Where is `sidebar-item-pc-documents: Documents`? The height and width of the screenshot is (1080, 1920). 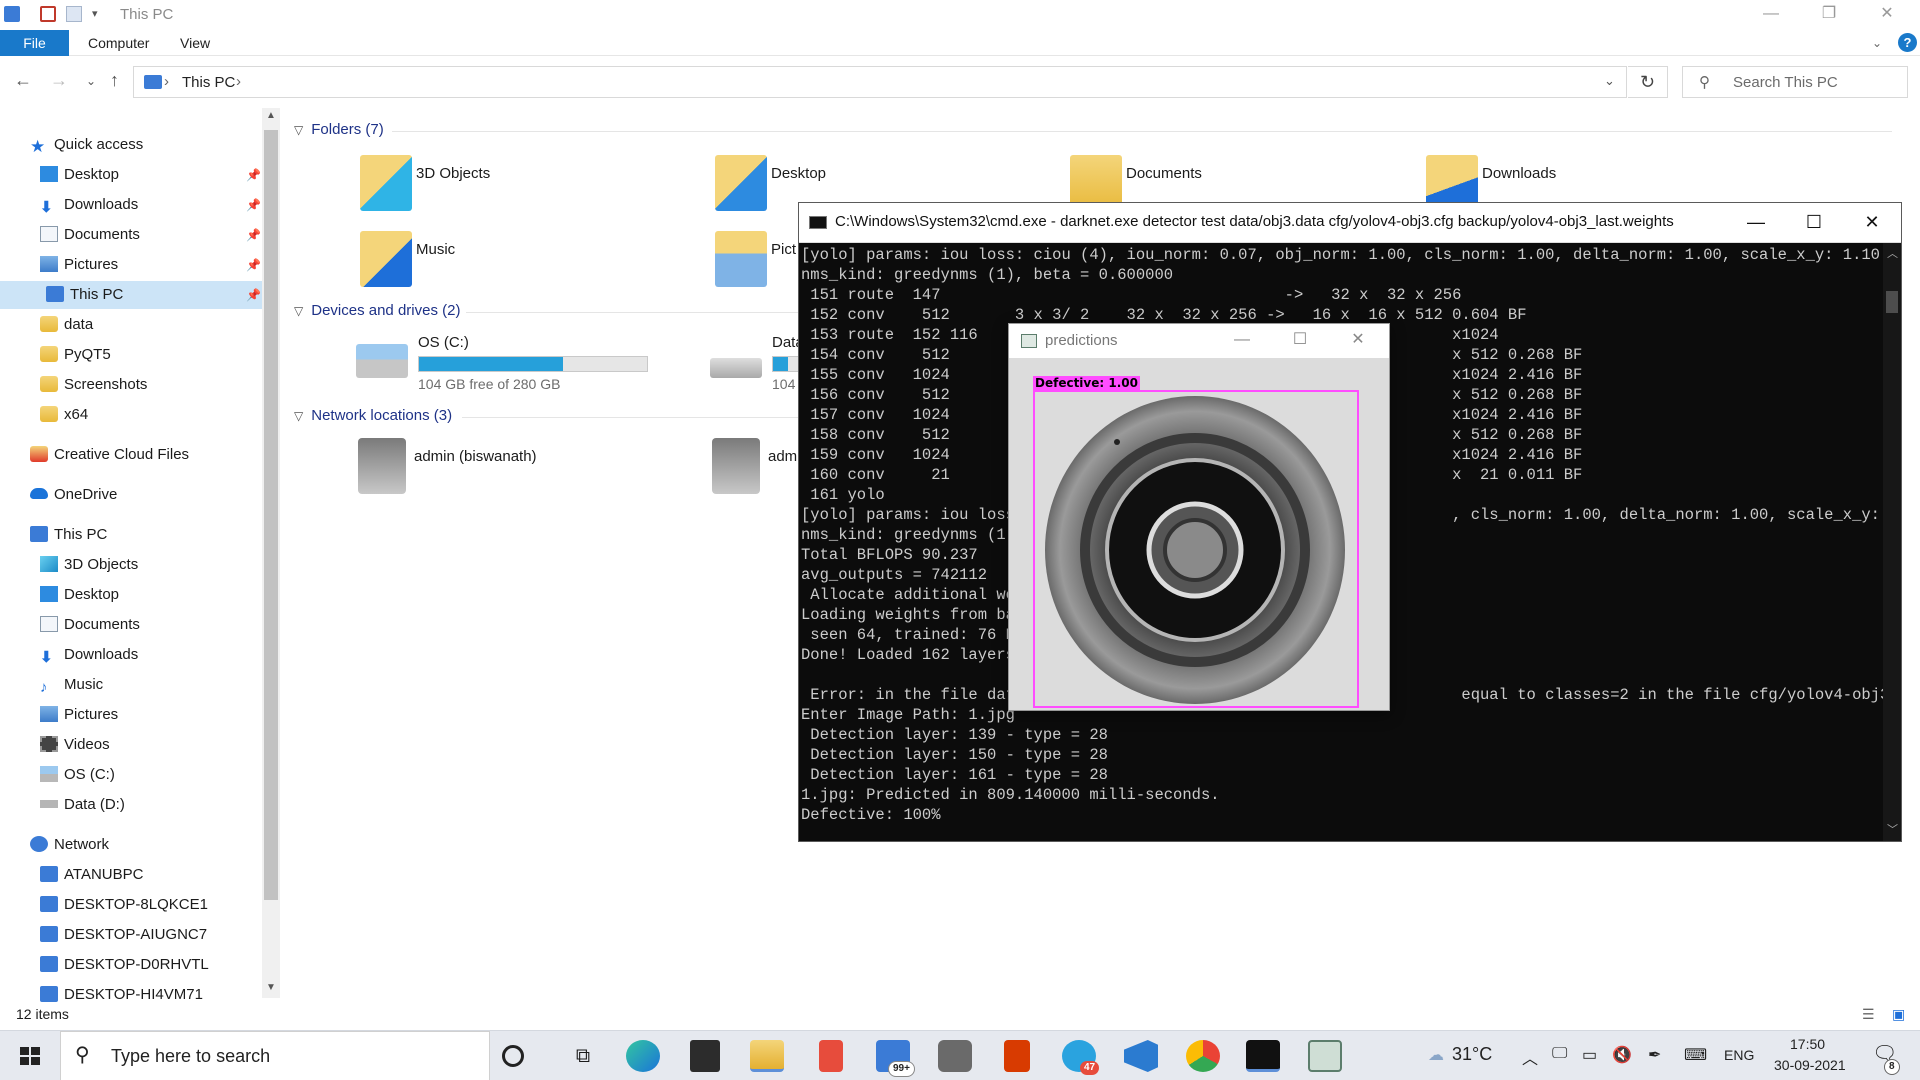 sidebar-item-pc-documents: Documents is located at coordinates (90, 625).